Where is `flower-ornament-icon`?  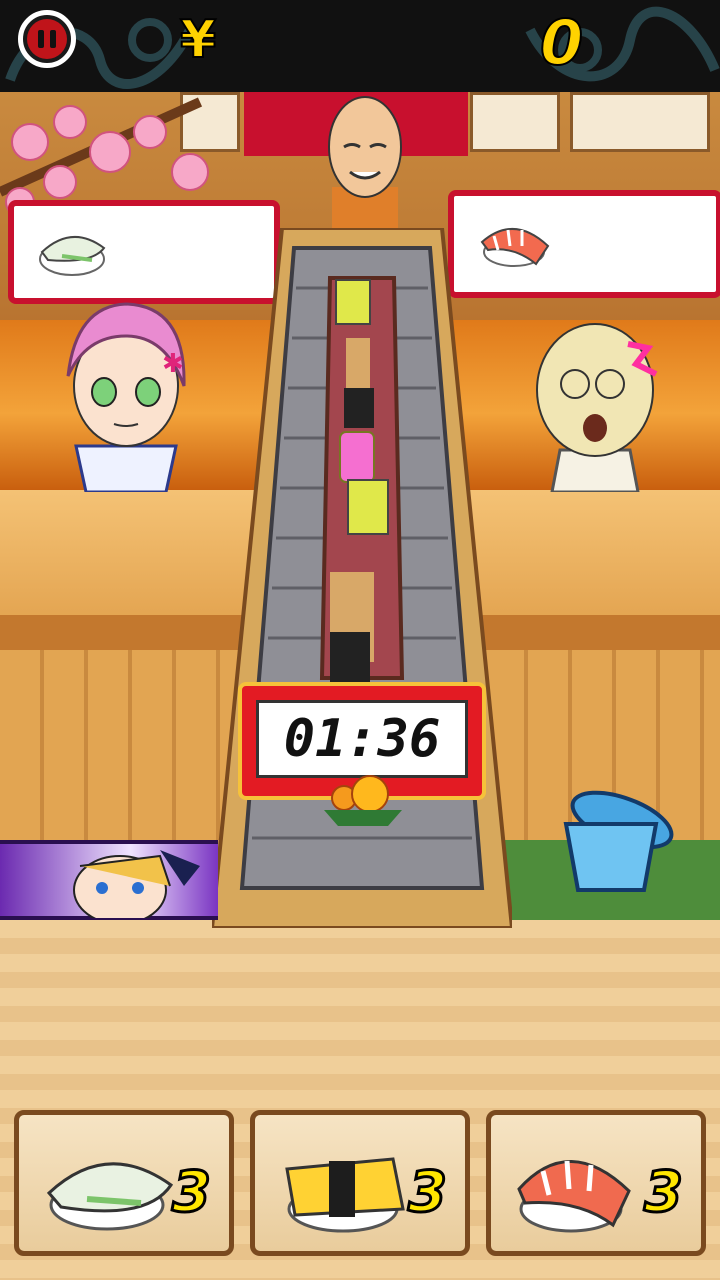 flower-ornament-icon is located at coordinates (363, 800).